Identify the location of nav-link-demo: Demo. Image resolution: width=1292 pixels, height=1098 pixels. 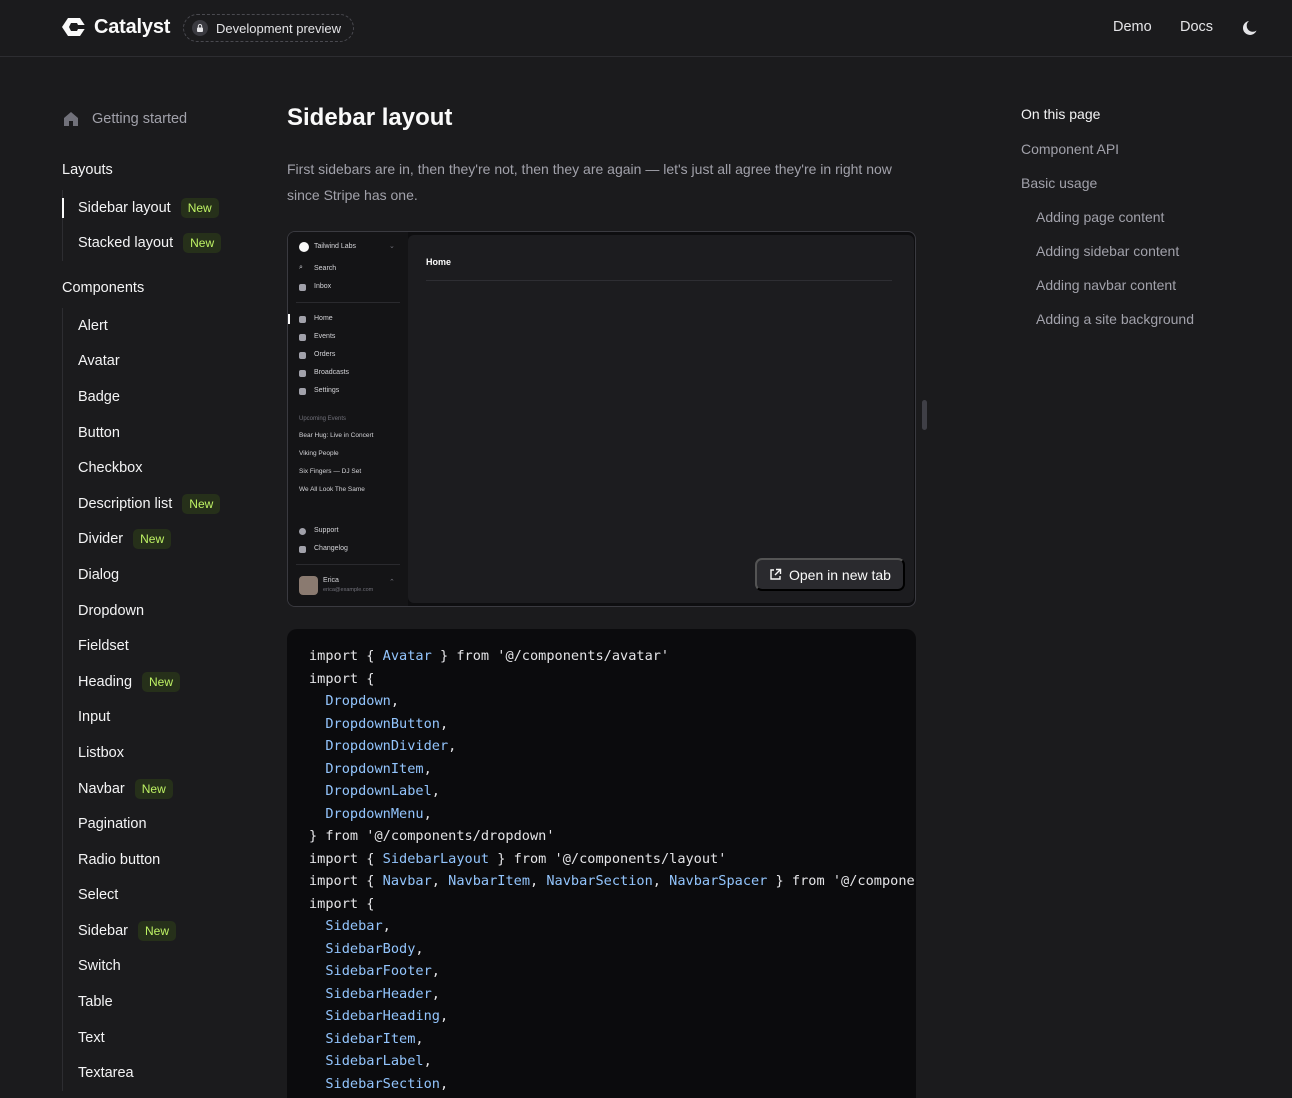
(1132, 27).